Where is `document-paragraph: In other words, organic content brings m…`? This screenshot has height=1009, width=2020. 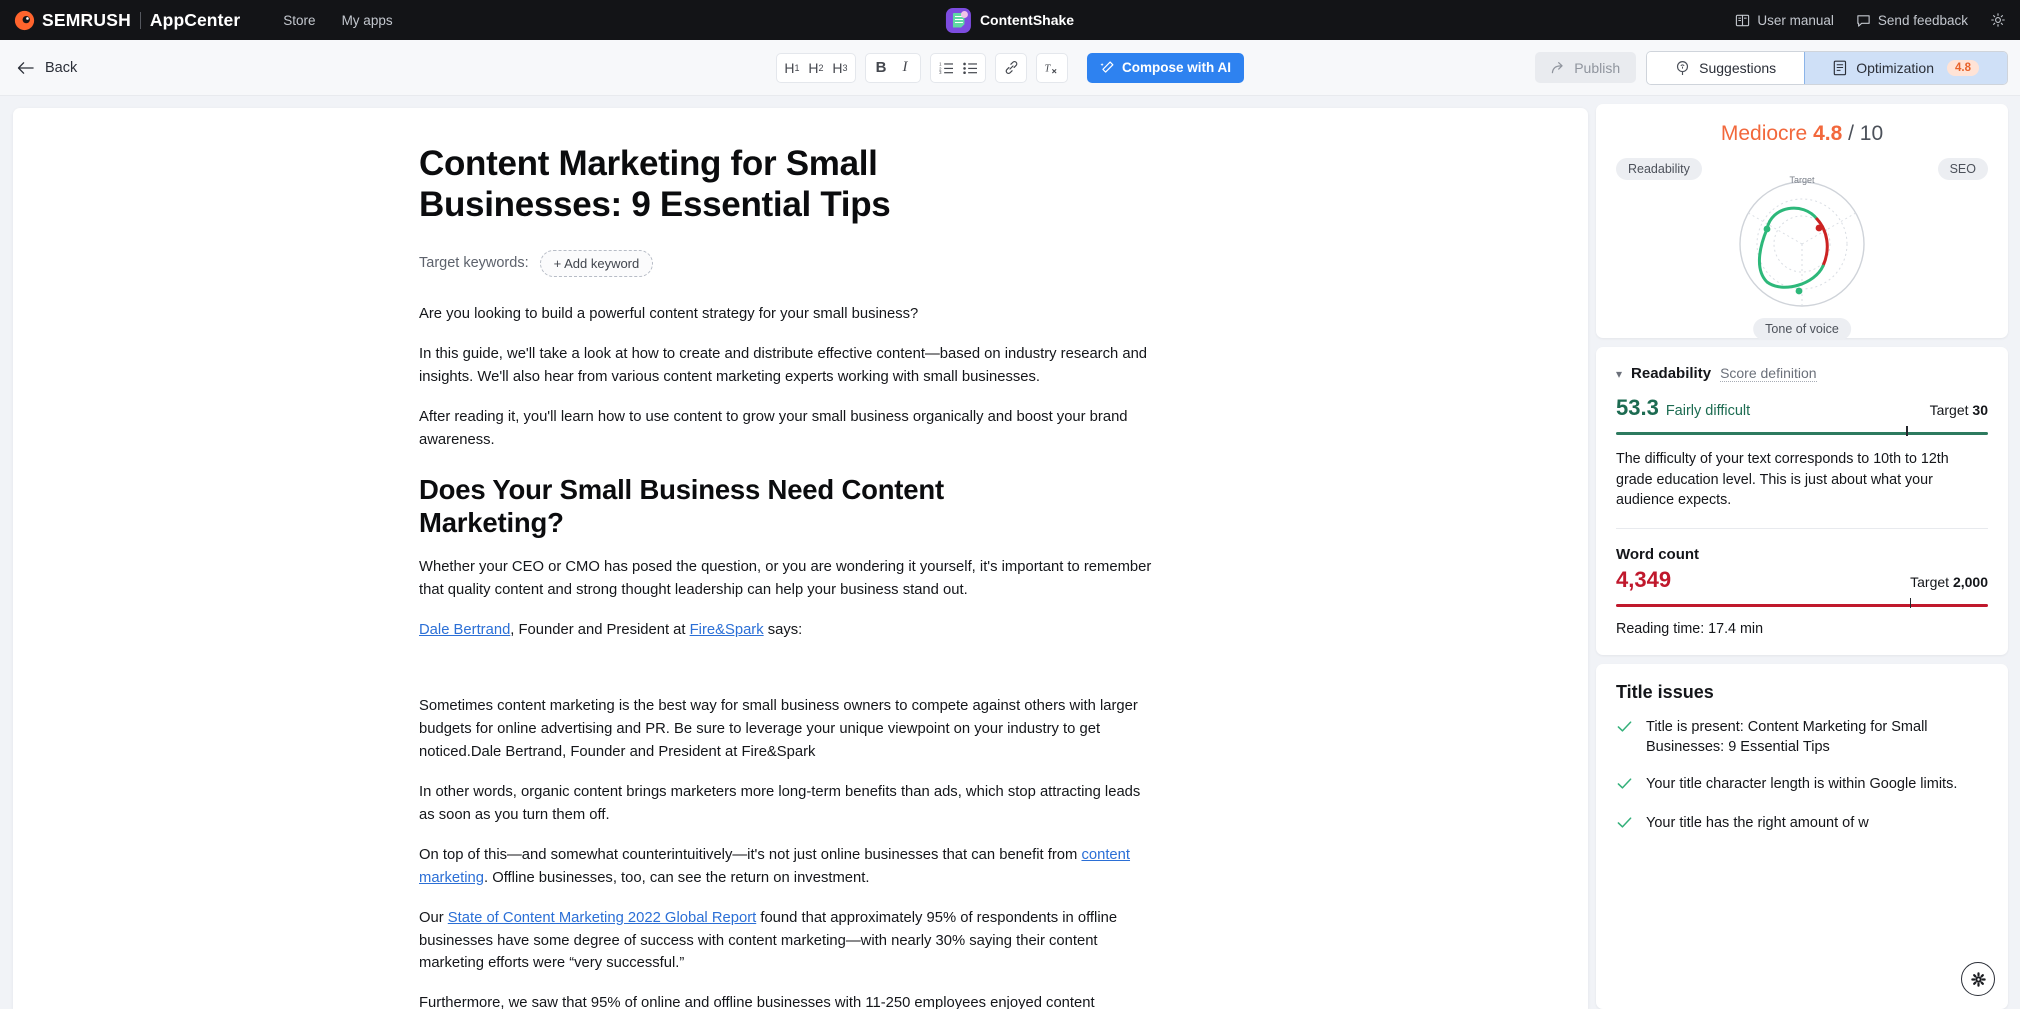
document-paragraph: In other words, organic content brings m… is located at coordinates (789, 804).